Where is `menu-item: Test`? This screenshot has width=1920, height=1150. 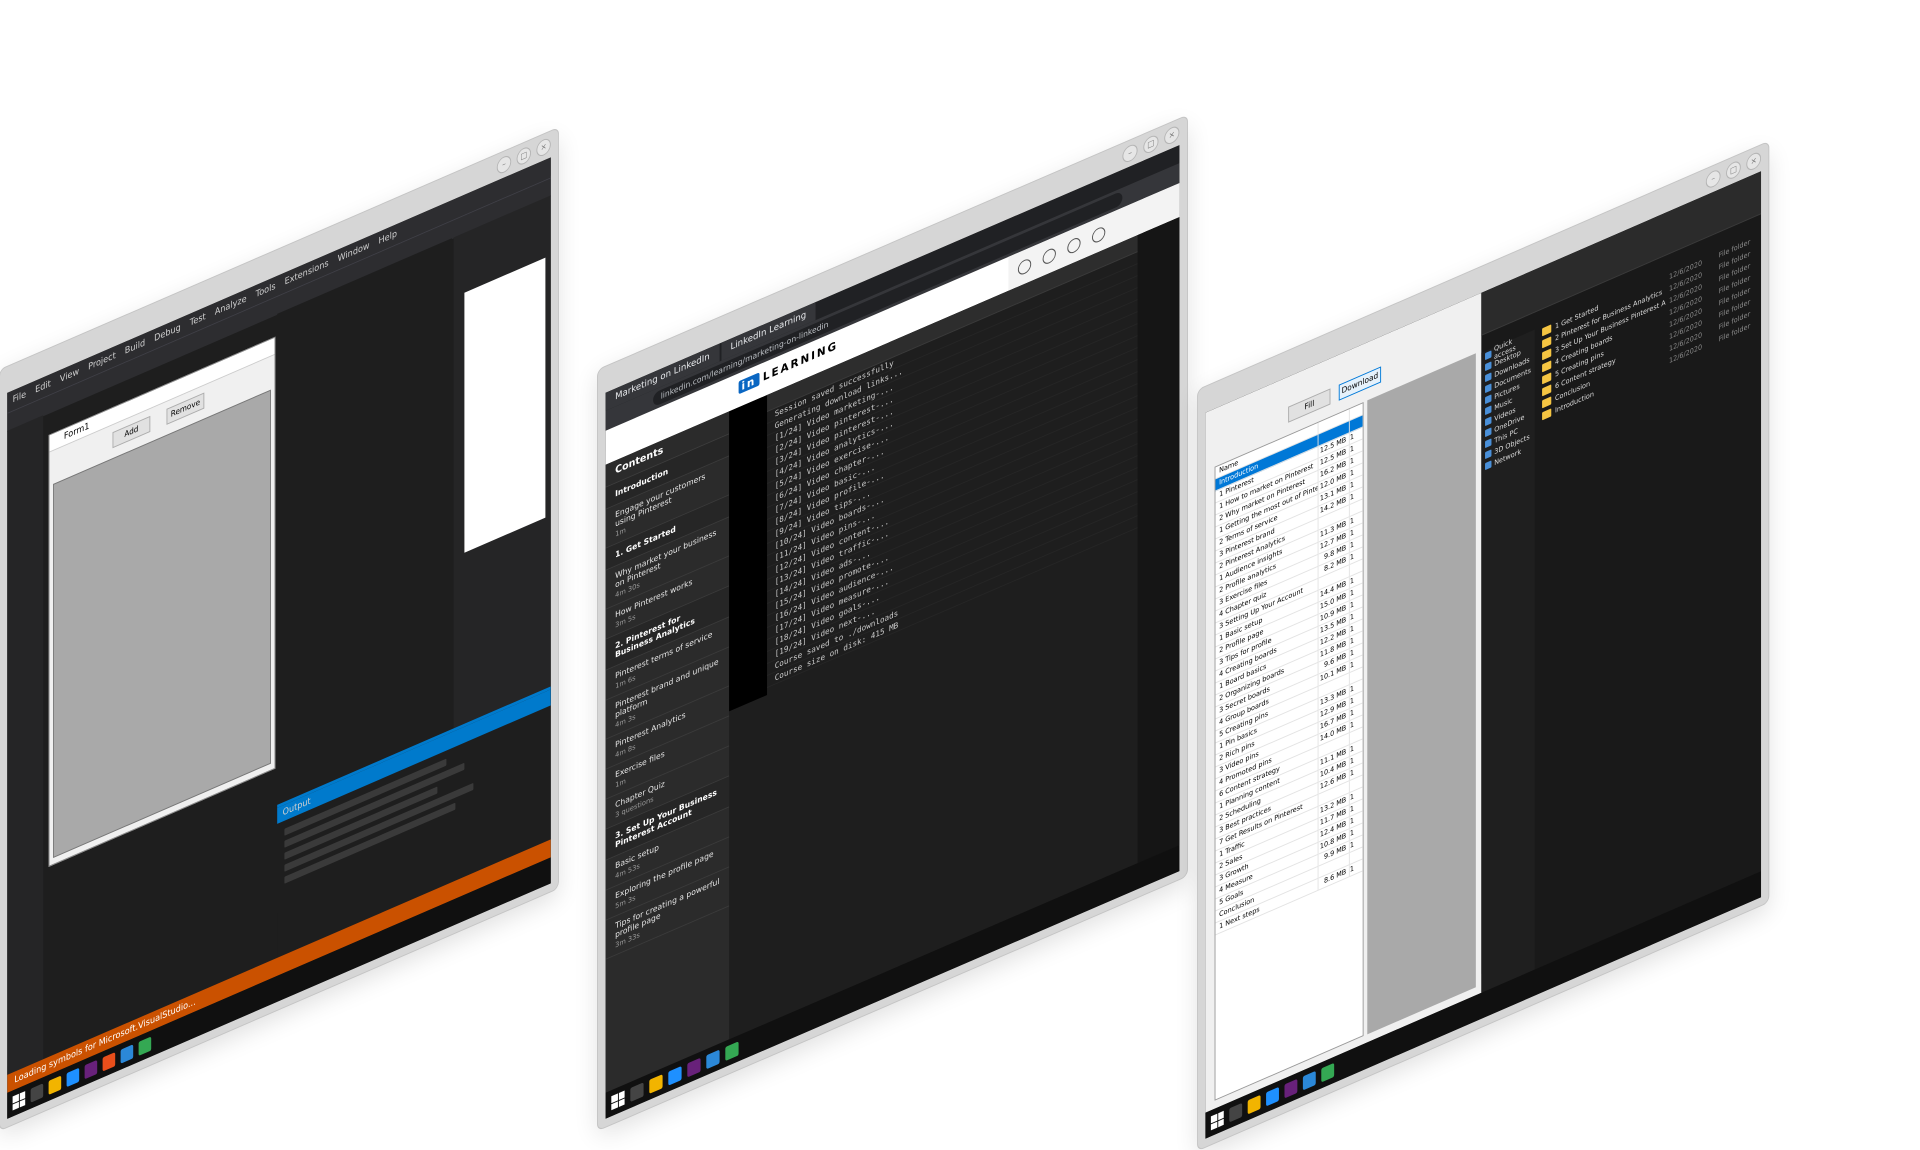 menu-item: Test is located at coordinates (198, 320).